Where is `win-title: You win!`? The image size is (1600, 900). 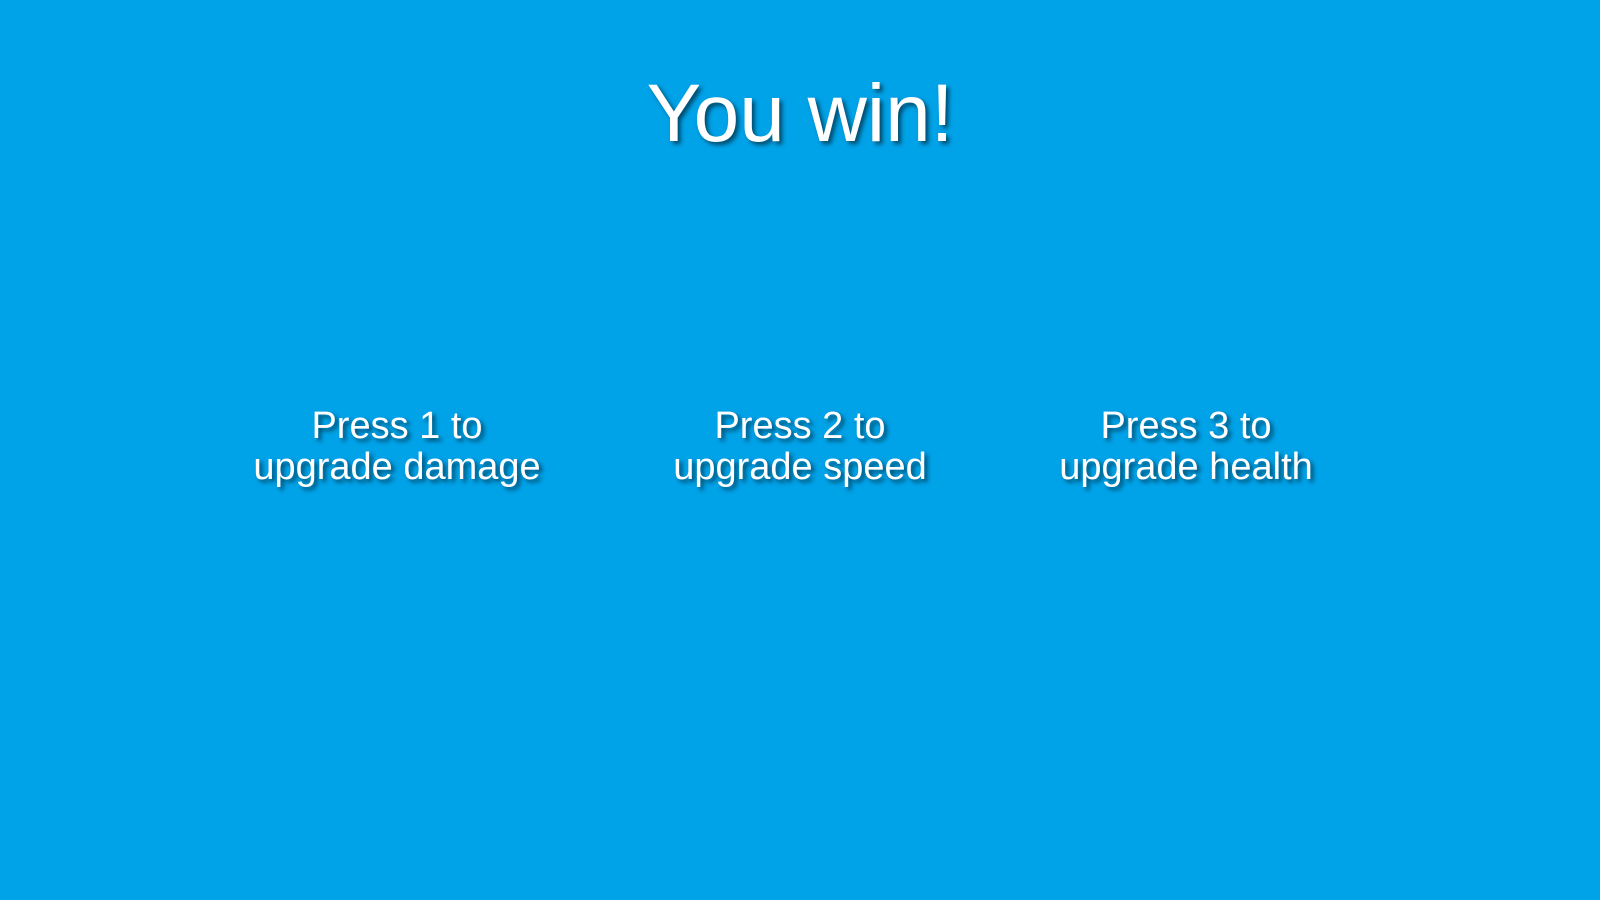 win-title: You win! is located at coordinates (800, 113).